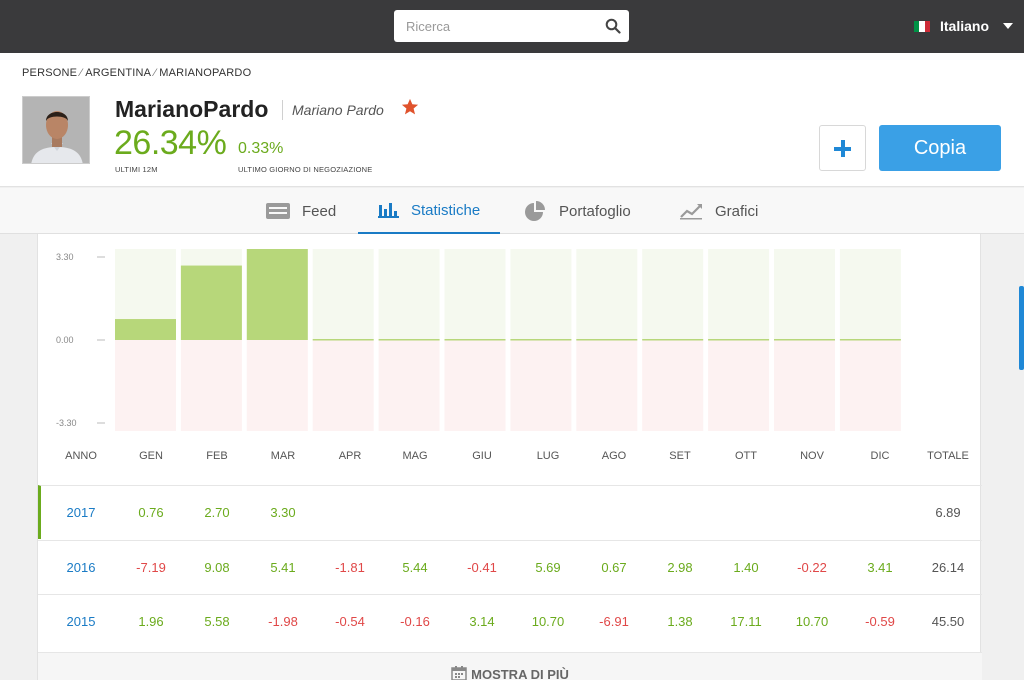  What do you see at coordinates (494, 26) in the screenshot?
I see `search-input` at bounding box center [494, 26].